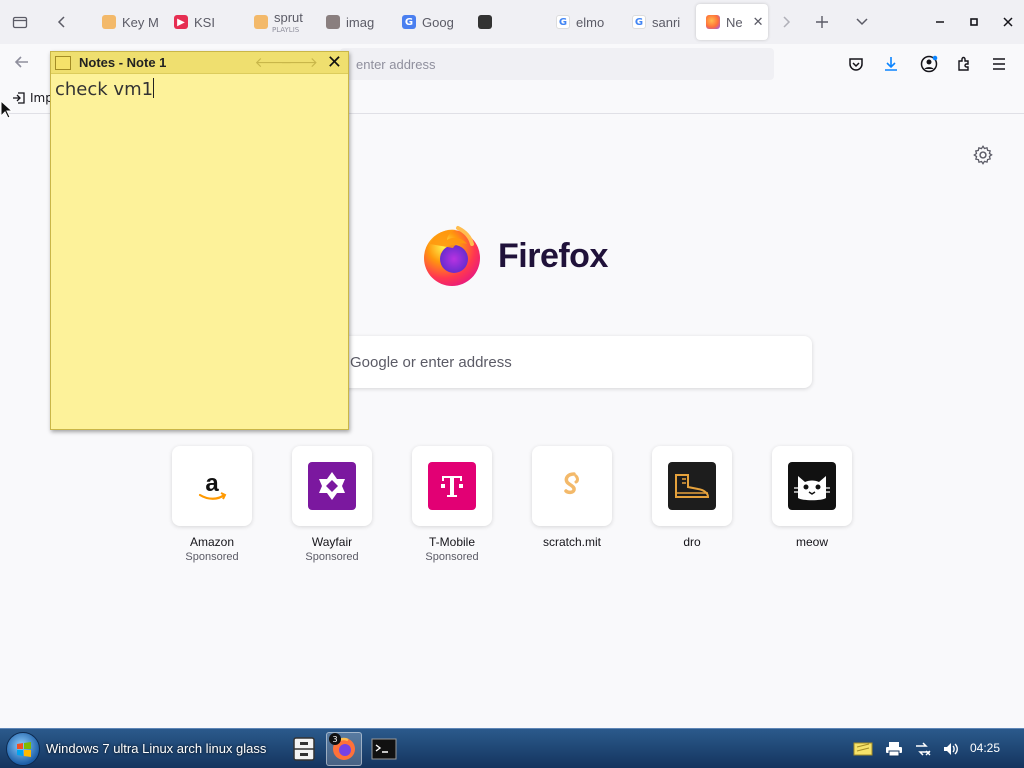 This screenshot has height=768, width=1024. What do you see at coordinates (7, 111) in the screenshot?
I see `mouse-cursor-icon` at bounding box center [7, 111].